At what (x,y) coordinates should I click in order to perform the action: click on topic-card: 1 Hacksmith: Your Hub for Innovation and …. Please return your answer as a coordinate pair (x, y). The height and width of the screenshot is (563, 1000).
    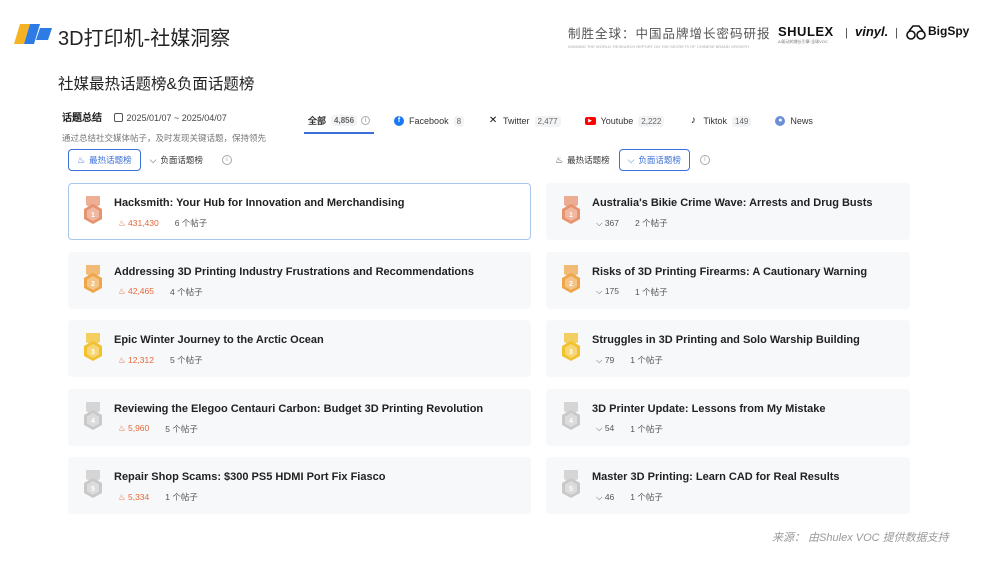
    Looking at the image, I should click on (299, 211).